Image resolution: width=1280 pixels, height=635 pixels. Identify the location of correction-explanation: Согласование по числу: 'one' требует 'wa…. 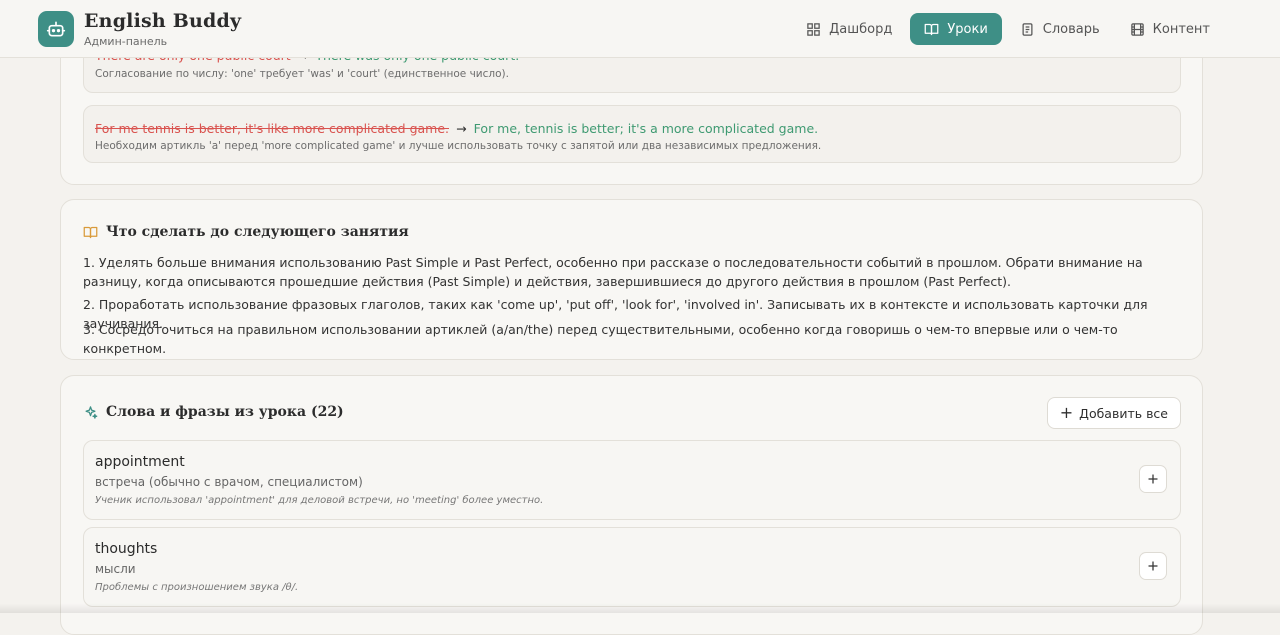
(302, 74).